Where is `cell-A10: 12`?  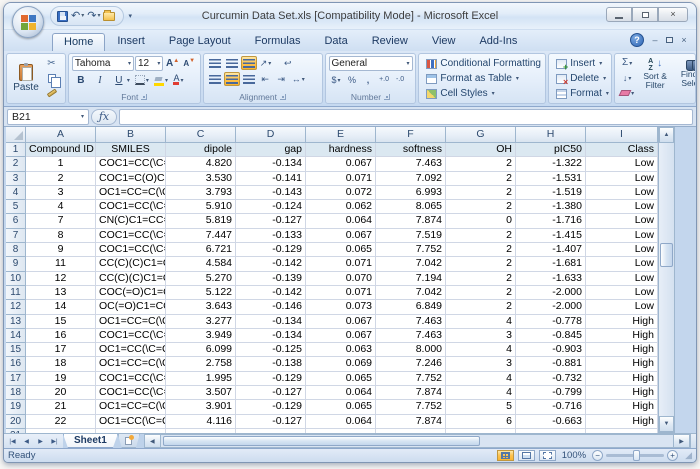
cell-A10: 12 is located at coordinates (61, 278).